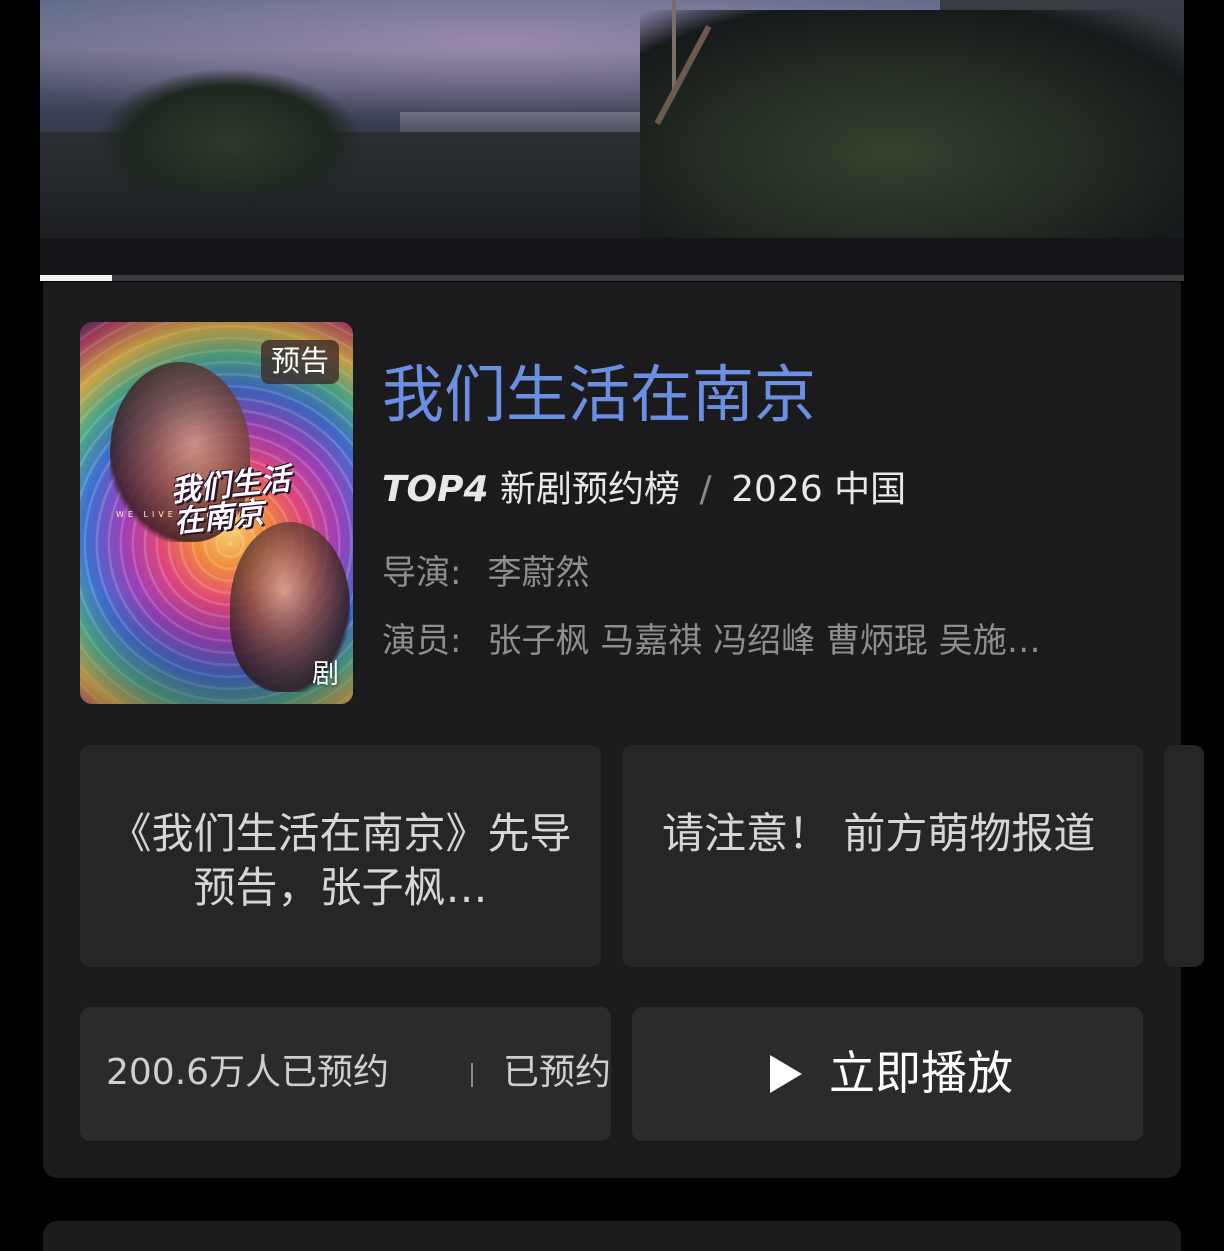 Image resolution: width=1224 pixels, height=1251 pixels. Describe the element at coordinates (879, 833) in the screenshot. I see `related-video-title: 请注意！ 前方萌物报道` at that location.